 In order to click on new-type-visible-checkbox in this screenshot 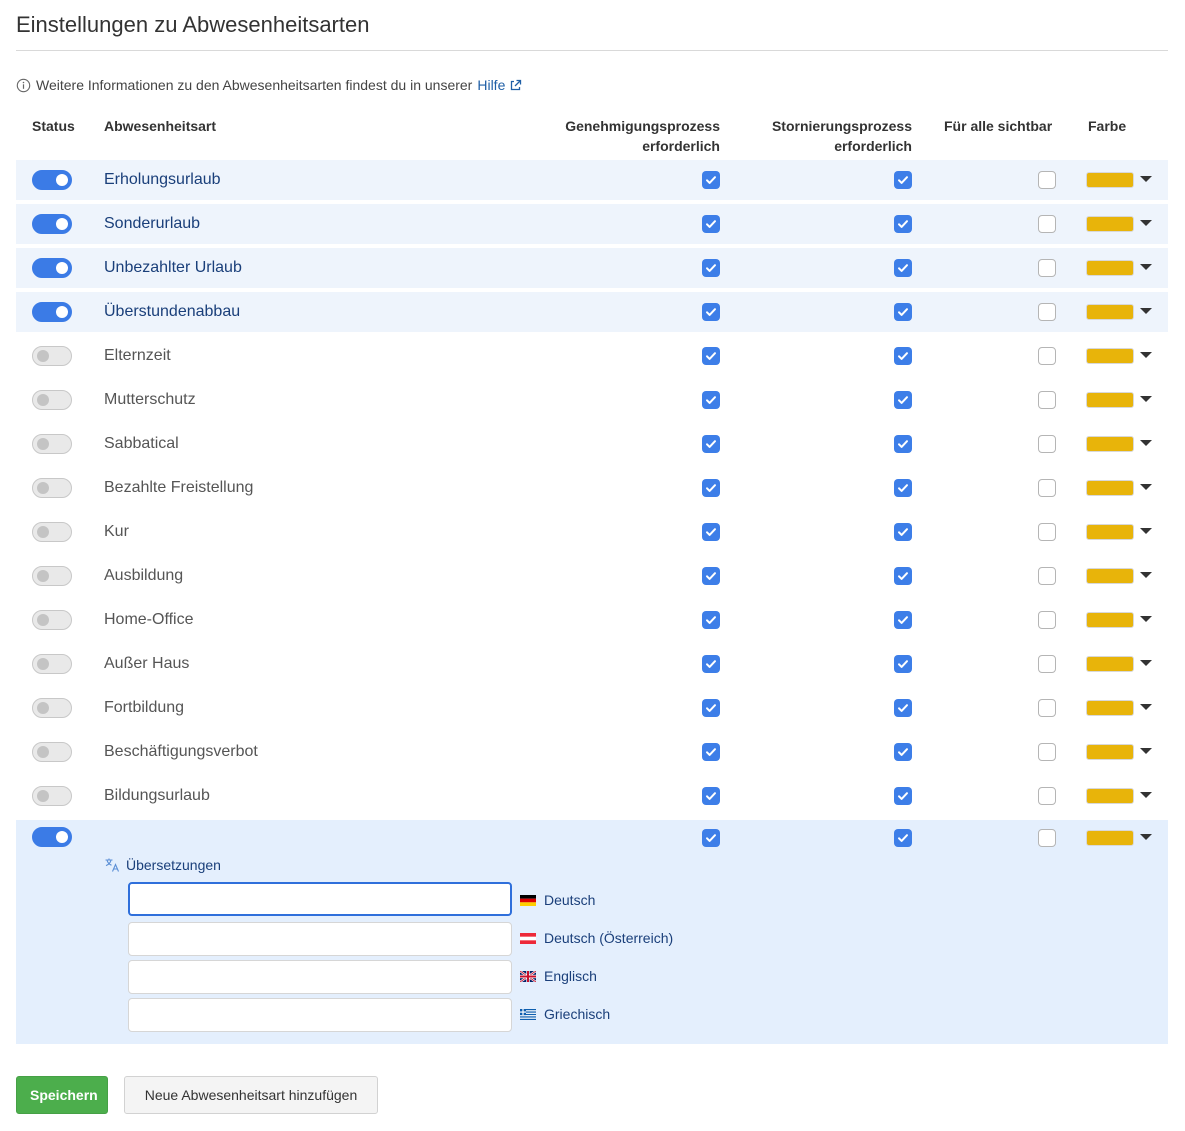, I will do `click(1047, 838)`.